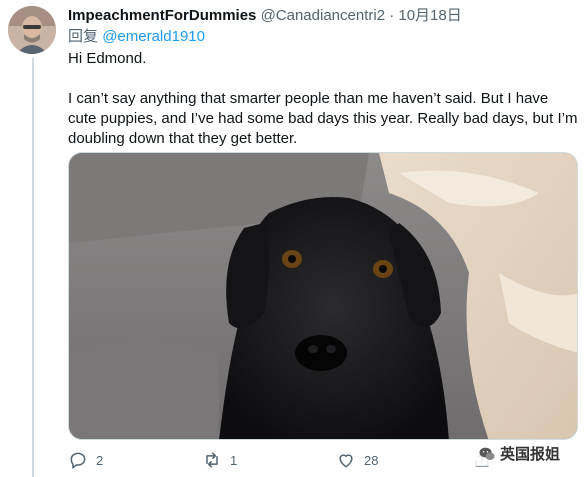 The width and height of the screenshot is (588, 477). Describe the element at coordinates (78, 460) in the screenshot. I see `reply-icon` at that location.